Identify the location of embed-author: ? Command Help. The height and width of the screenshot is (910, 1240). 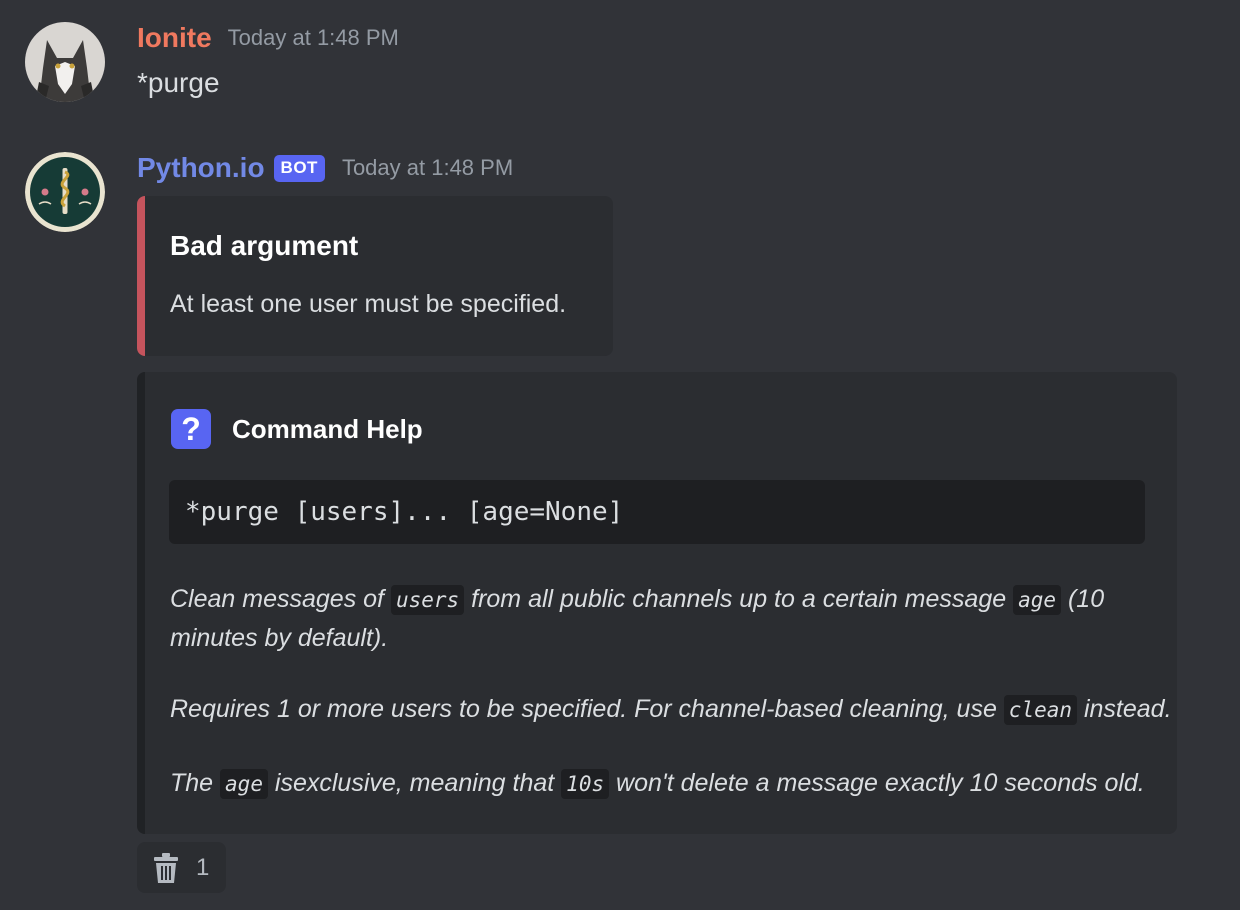
(297, 429).